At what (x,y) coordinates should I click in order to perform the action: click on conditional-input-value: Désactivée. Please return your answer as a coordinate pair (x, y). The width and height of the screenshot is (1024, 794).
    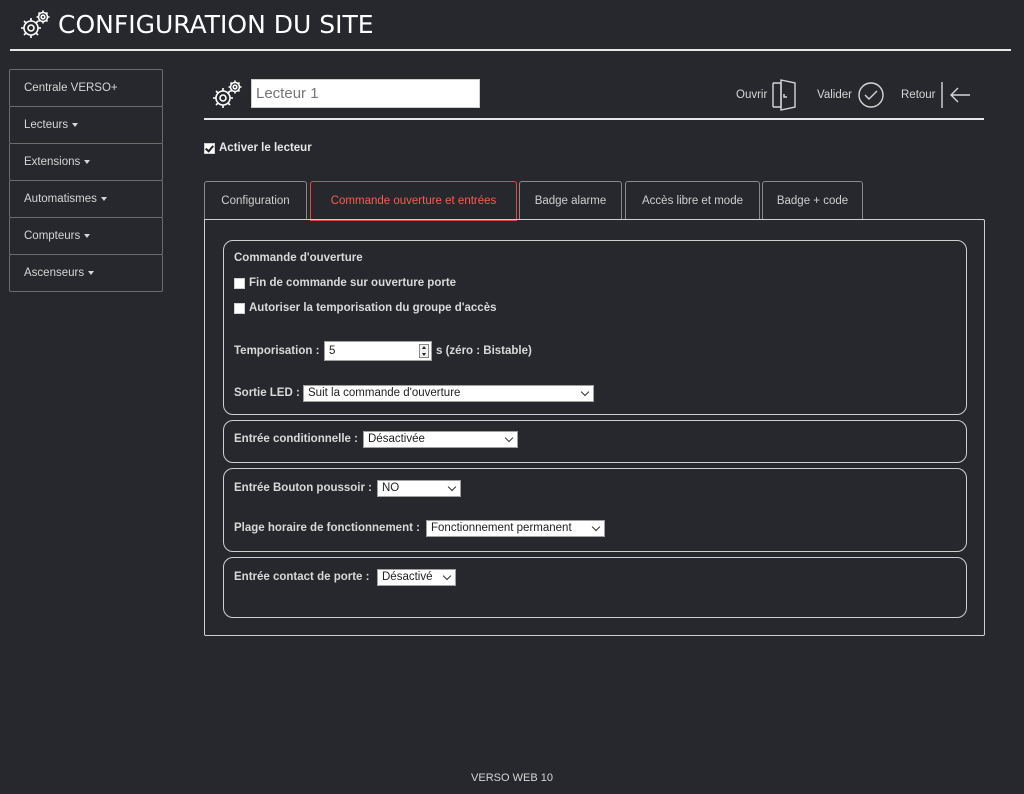
    Looking at the image, I should click on (396, 439).